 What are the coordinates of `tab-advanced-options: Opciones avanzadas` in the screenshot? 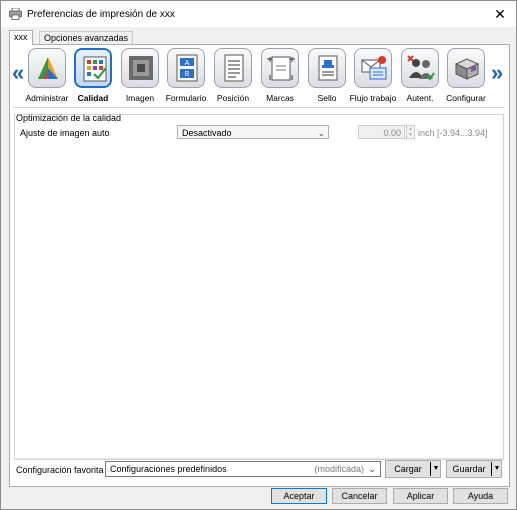 It's located at (86, 38).